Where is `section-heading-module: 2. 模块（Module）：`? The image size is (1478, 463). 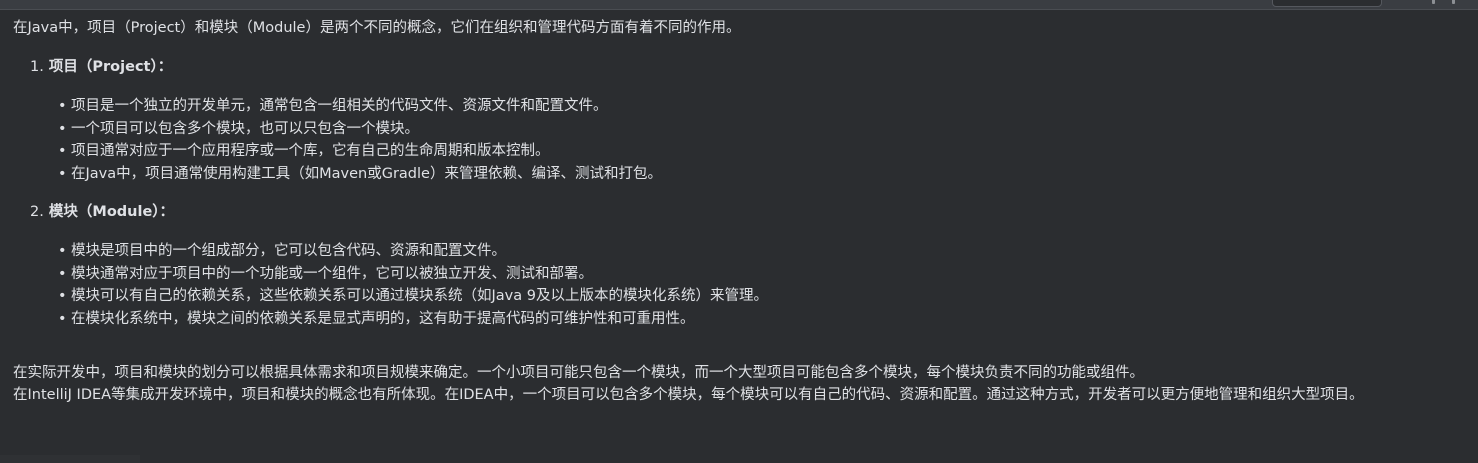
section-heading-module: 2. 模块（Module）： is located at coordinates (102, 212).